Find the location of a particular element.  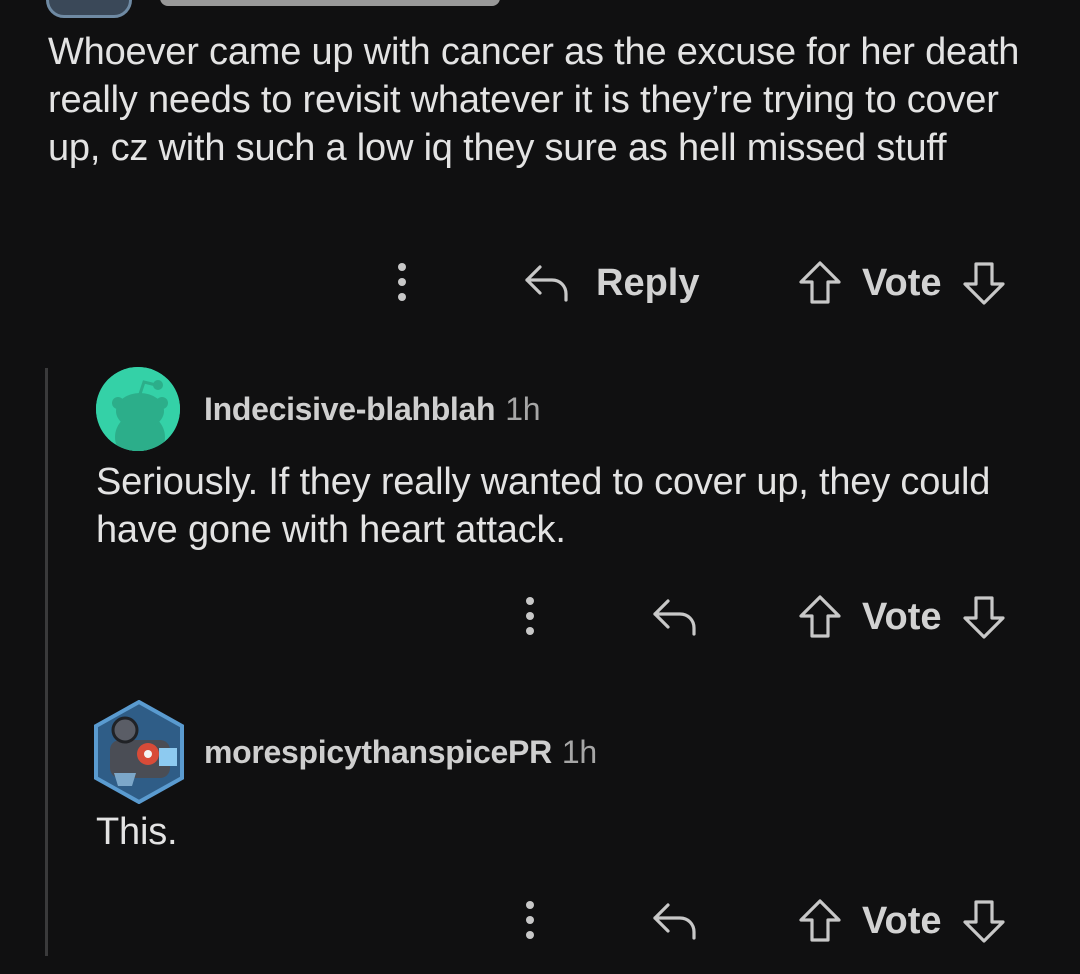

reply-1-reply-button is located at coordinates (675, 617).